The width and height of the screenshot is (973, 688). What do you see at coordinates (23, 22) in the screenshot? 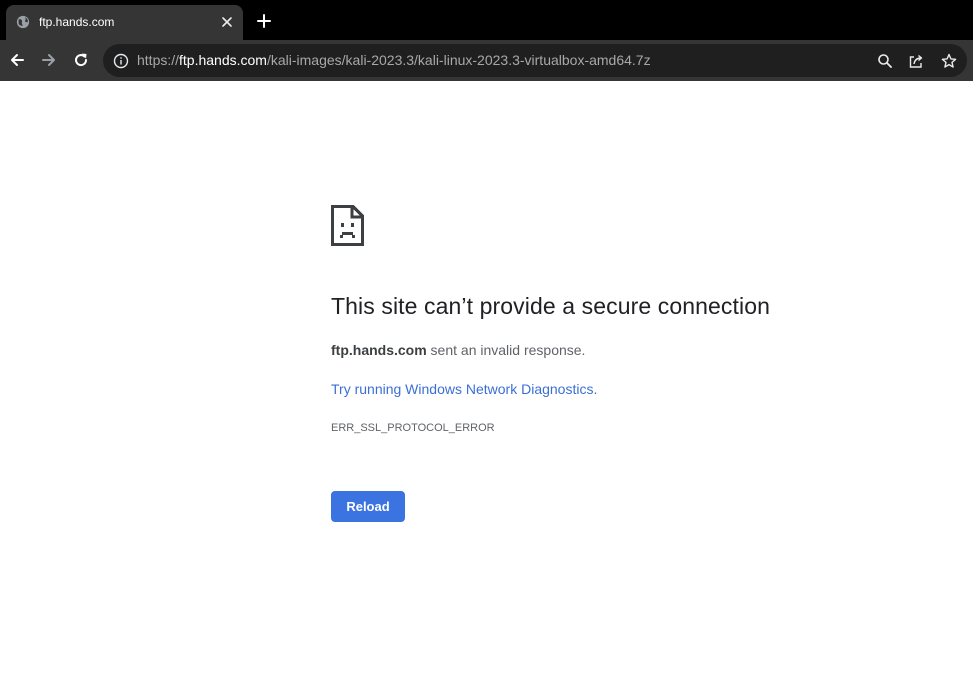
I see `globe-icon` at bounding box center [23, 22].